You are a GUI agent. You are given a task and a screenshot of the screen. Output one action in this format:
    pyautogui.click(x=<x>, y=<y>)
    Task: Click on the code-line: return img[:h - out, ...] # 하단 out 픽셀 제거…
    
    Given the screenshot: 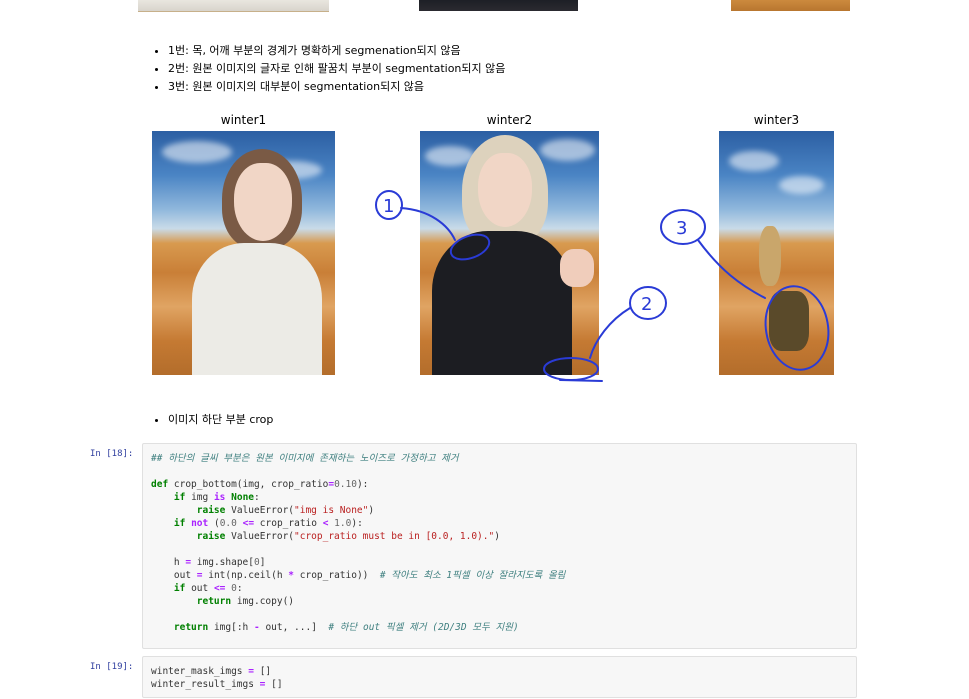 What is the action you would take?
    pyautogui.click(x=346, y=627)
    